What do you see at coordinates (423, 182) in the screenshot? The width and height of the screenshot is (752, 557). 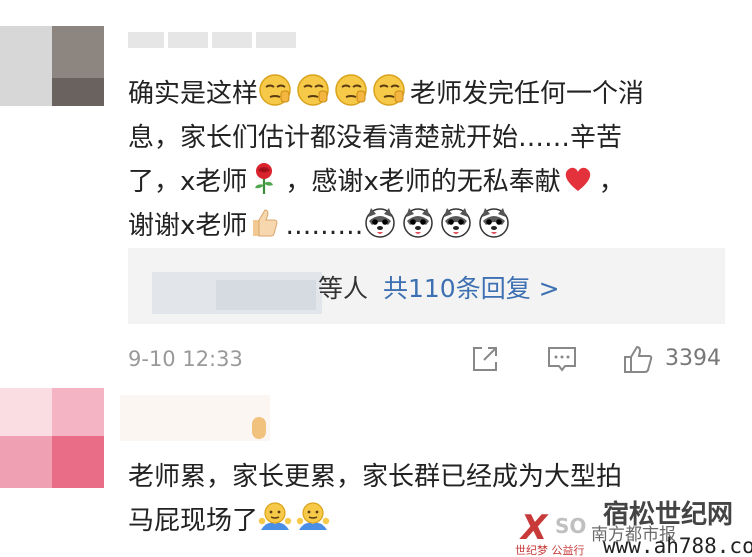 I see `comment-text-line: ，感谢x老师的无私奉献` at bounding box center [423, 182].